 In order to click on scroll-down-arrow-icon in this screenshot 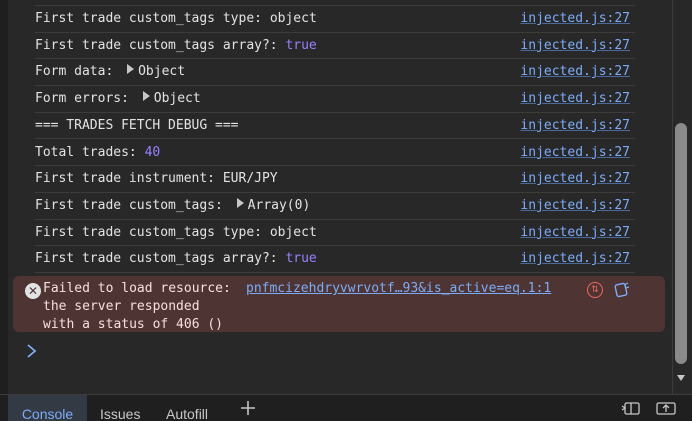, I will do `click(681, 378)`.